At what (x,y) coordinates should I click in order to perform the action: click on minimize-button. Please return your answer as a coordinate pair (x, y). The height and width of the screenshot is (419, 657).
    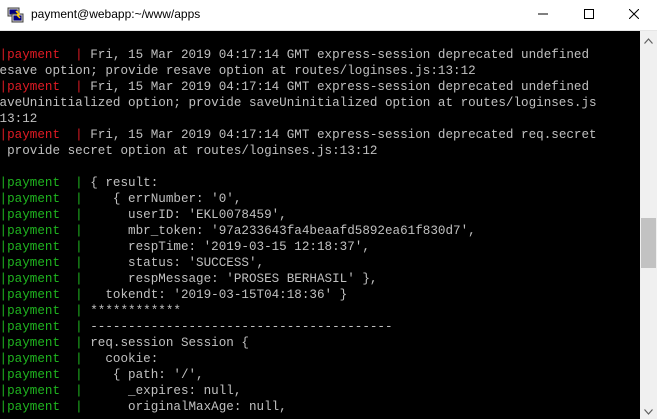
    Looking at the image, I should click on (543, 15).